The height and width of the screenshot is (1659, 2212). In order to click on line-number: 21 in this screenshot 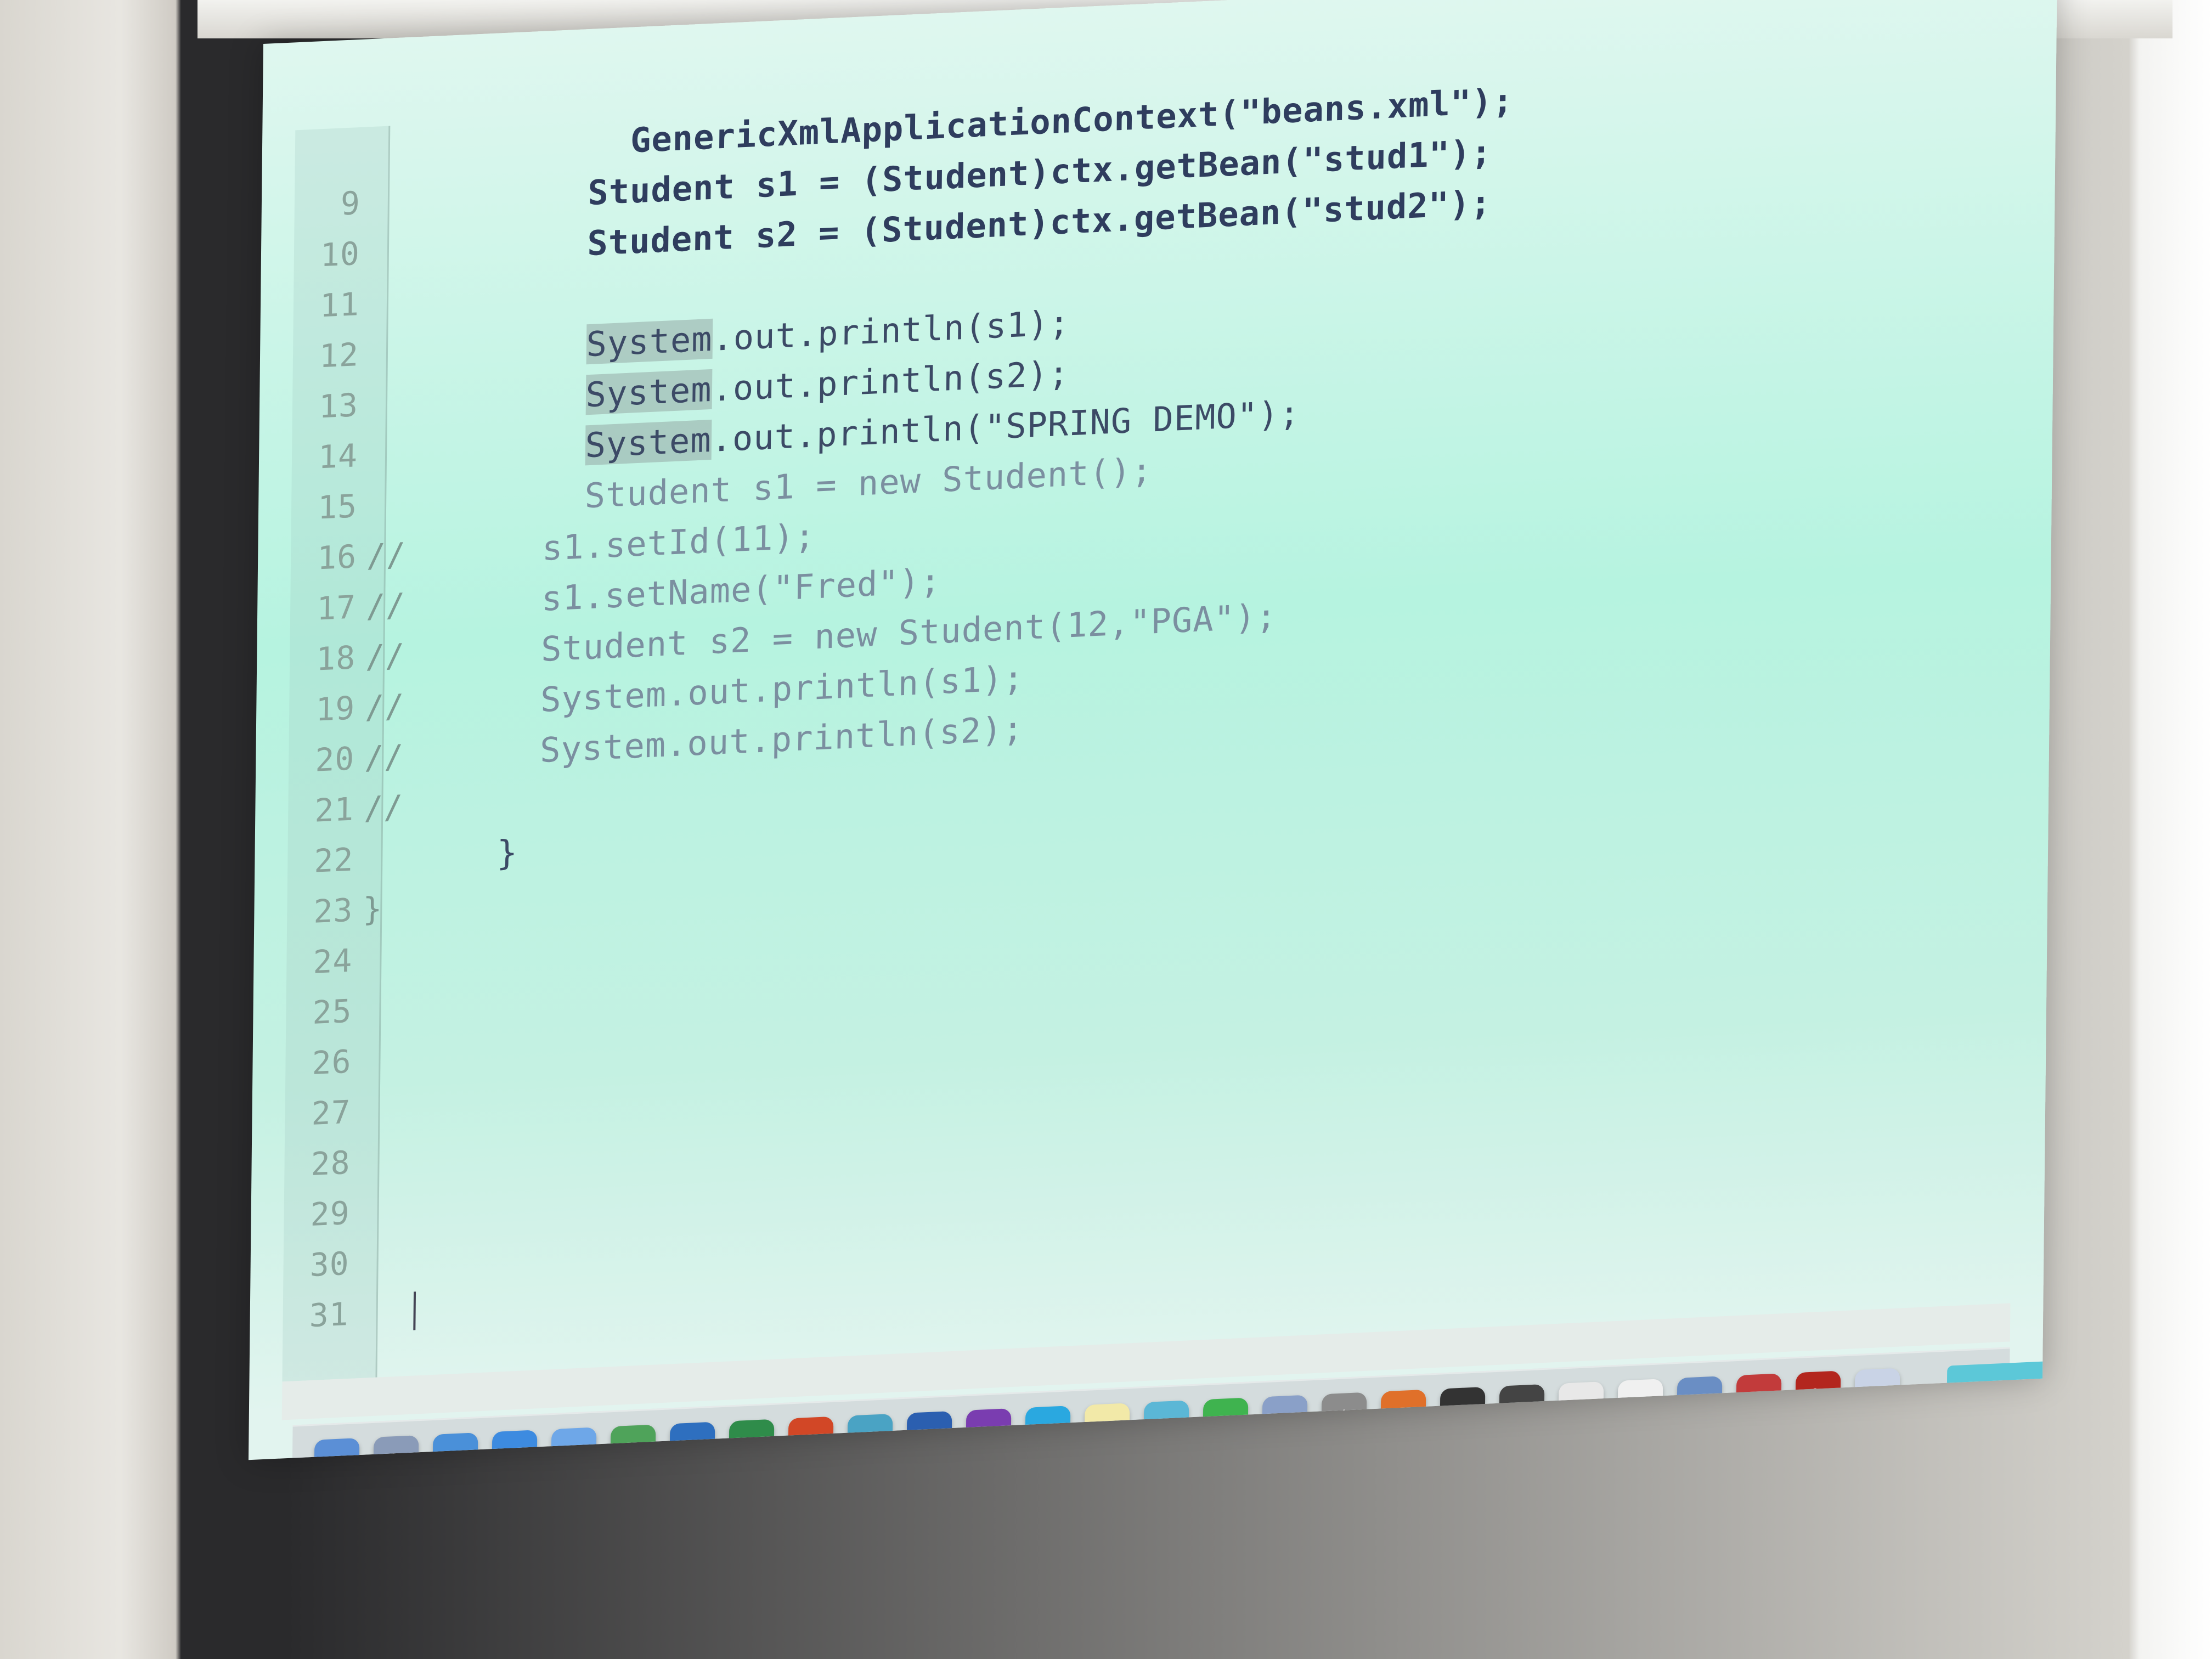, I will do `click(334, 810)`.